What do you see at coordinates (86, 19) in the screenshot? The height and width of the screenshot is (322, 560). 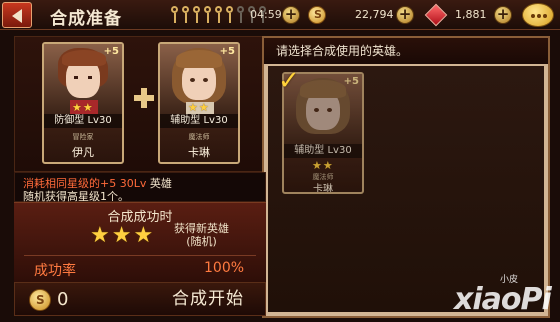 I see `page-title: 合成准备` at bounding box center [86, 19].